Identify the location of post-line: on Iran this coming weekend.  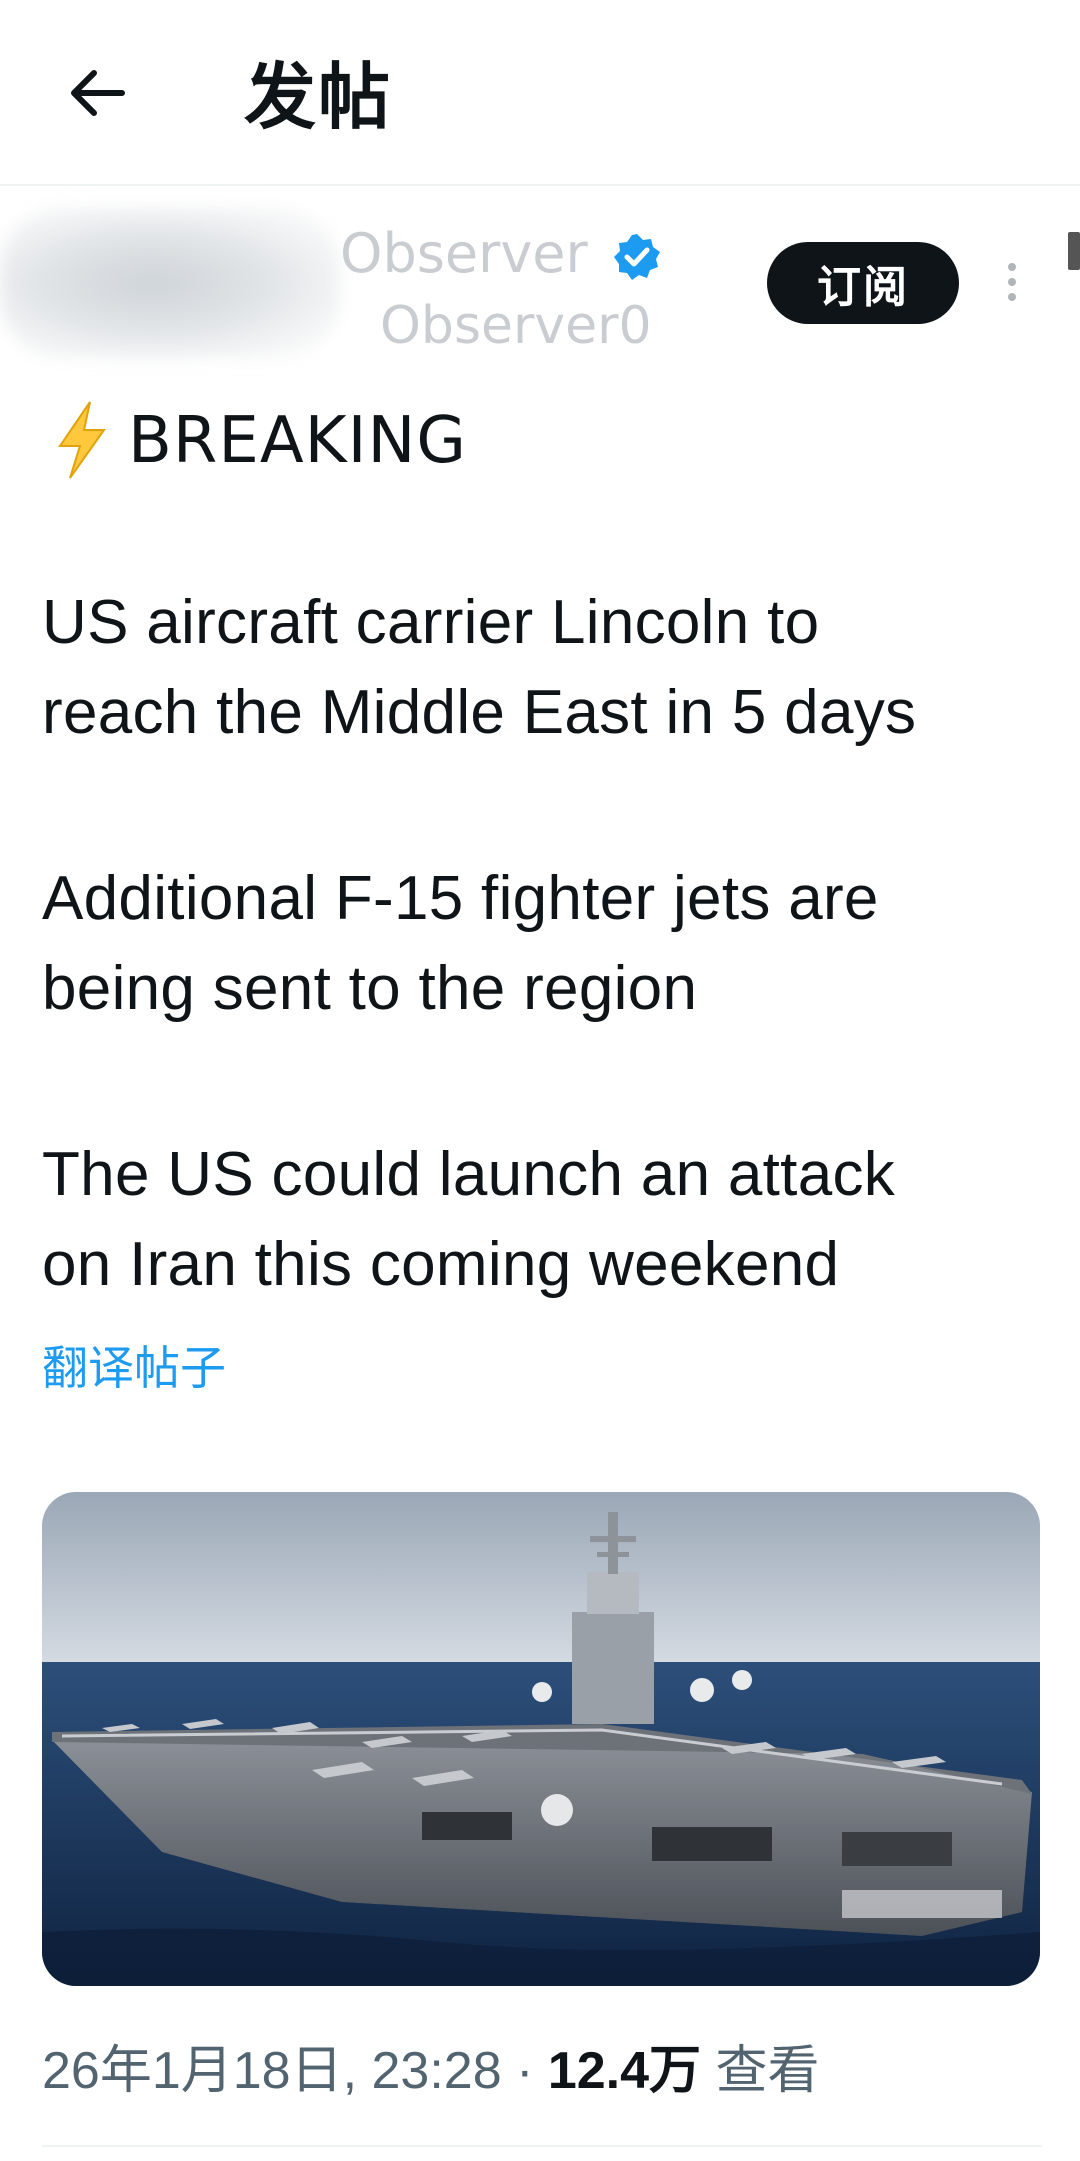
(441, 1264).